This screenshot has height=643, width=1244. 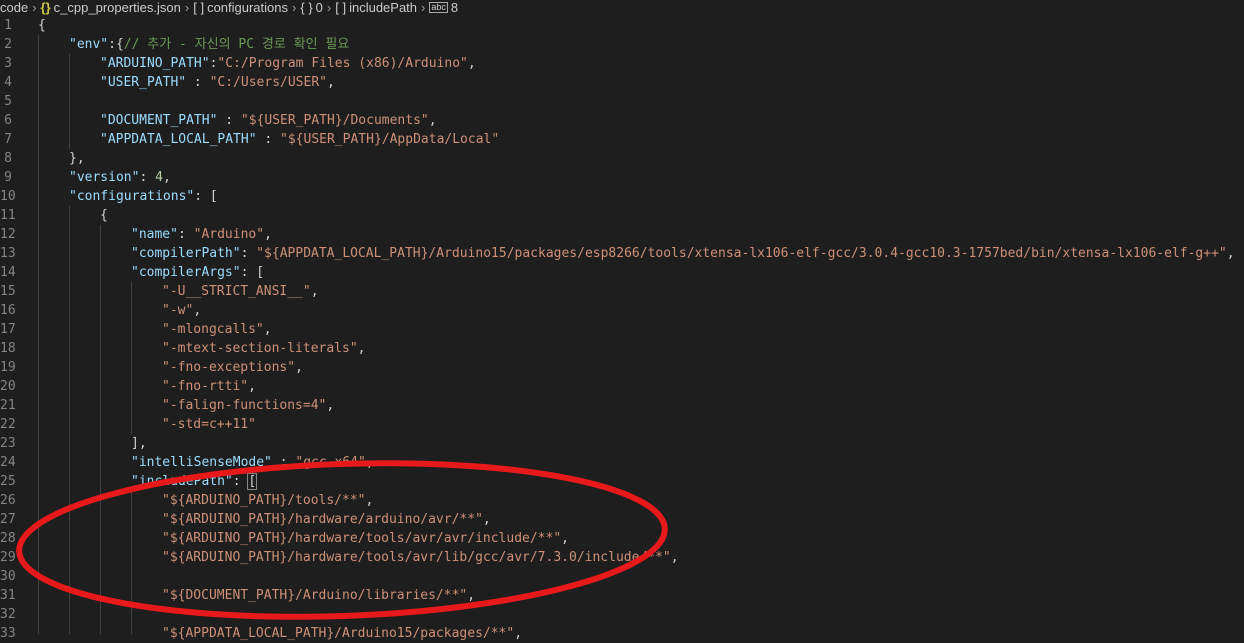 I want to click on json-string: "${USER_PATH}/Documents", so click(x=334, y=120).